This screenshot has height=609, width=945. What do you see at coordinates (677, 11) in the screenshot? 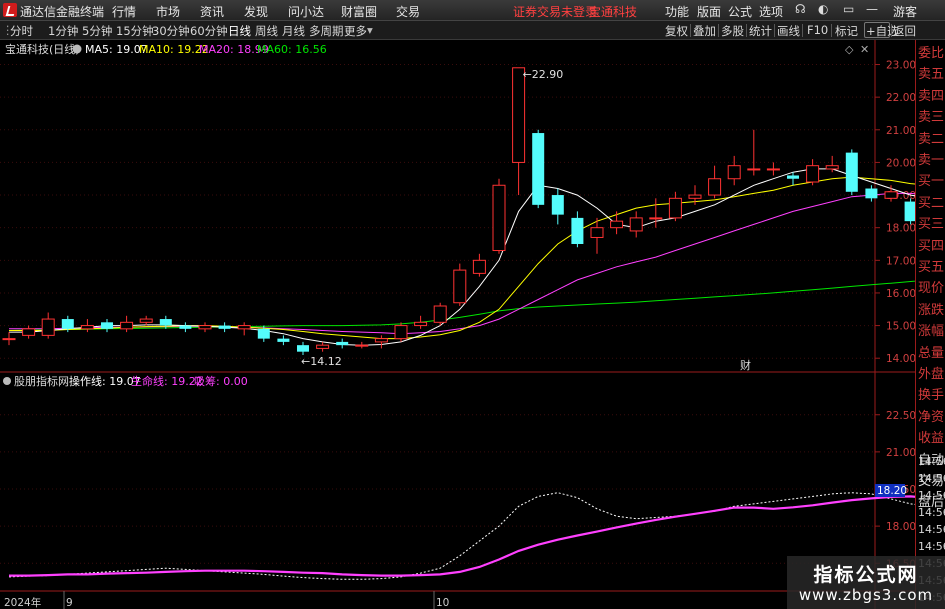
I see `menu-item-function: 功能` at bounding box center [677, 11].